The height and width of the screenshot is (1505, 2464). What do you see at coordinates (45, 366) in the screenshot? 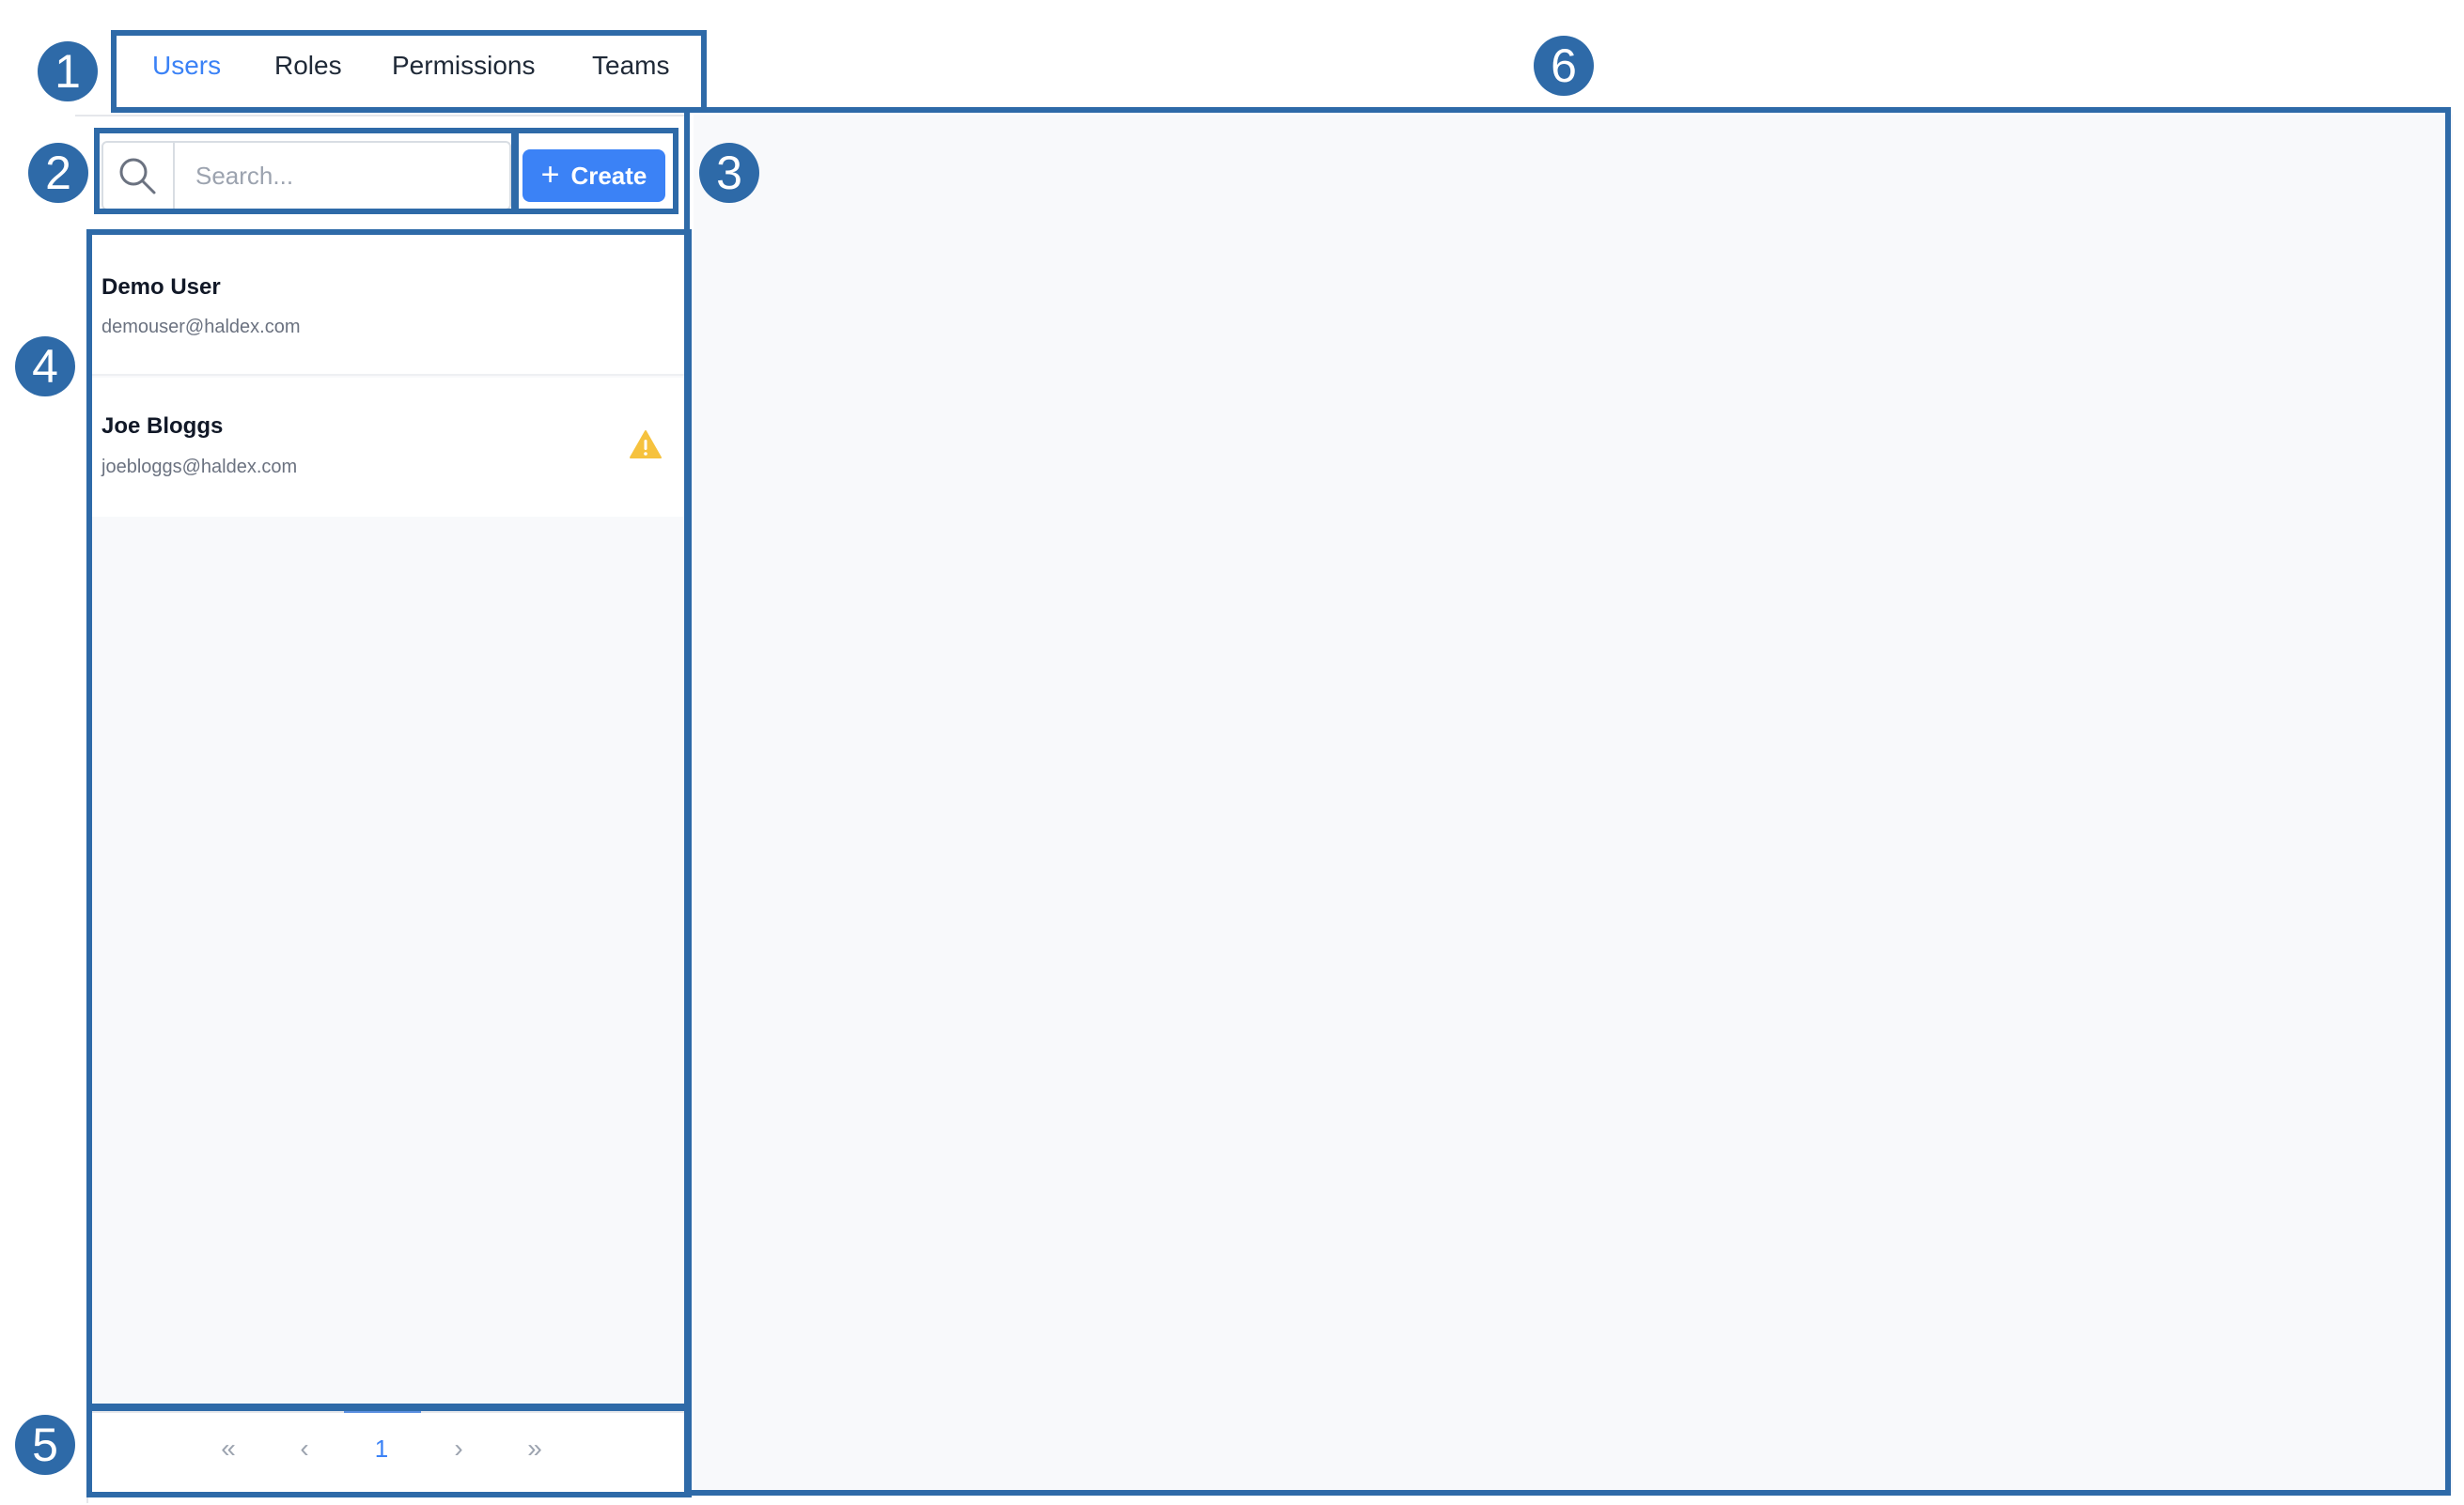
I see `annotation-badge: 4` at bounding box center [45, 366].